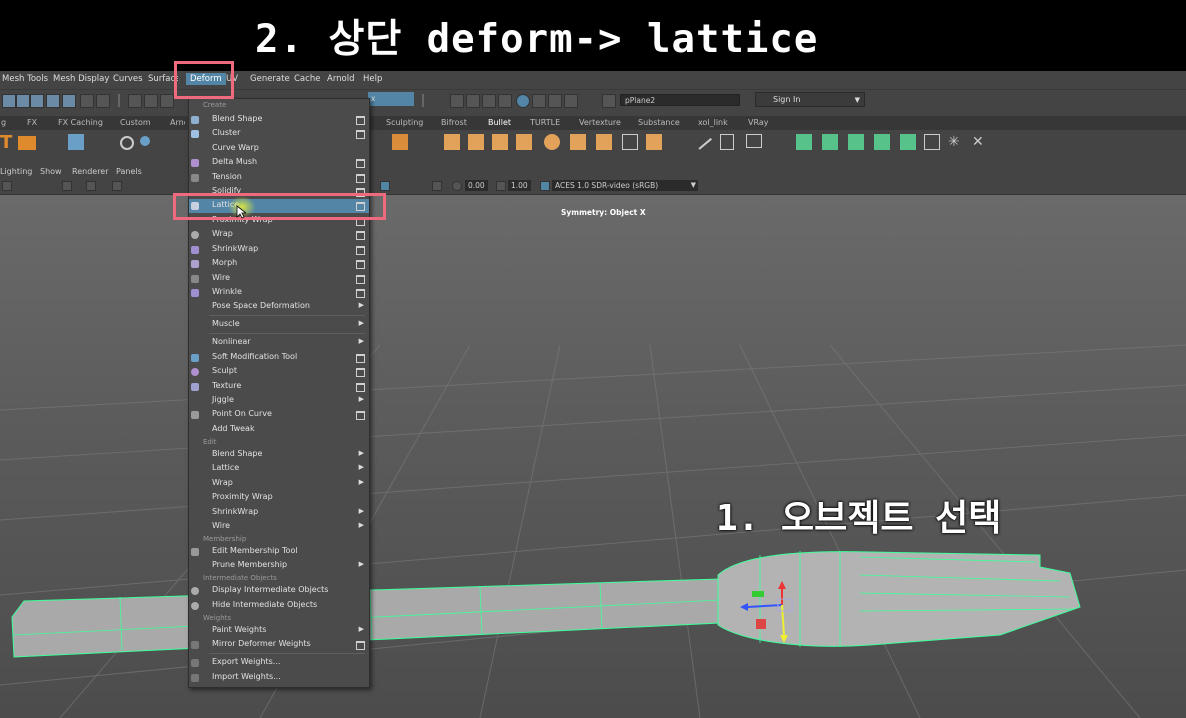 Image resolution: width=1186 pixels, height=718 pixels. Describe the element at coordinates (279, 293) in the screenshot. I see `menu-item-wrinkle: Wrinkle` at that location.